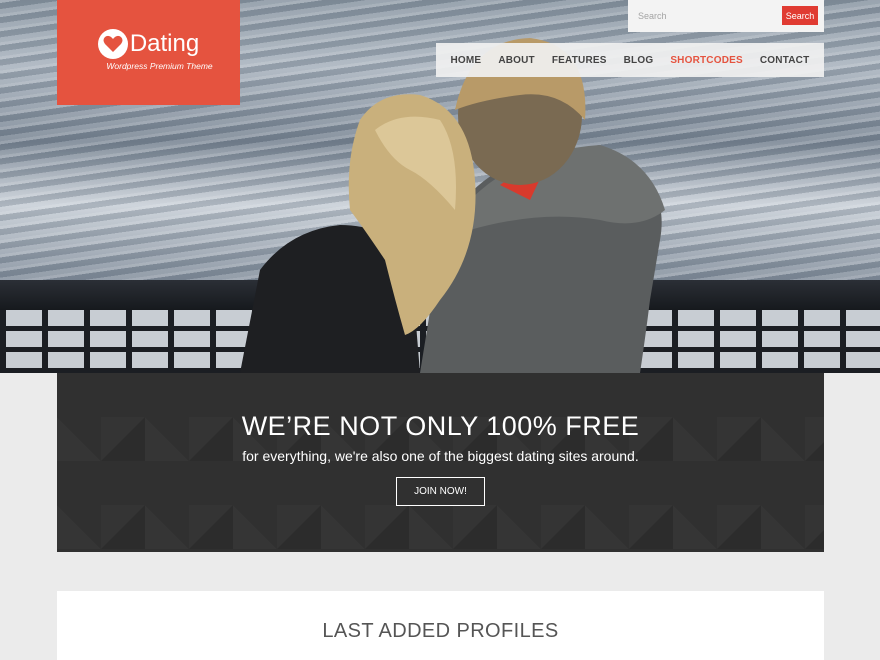 The image size is (880, 660). I want to click on nav-item-shortcodes: SHORTCODES, so click(706, 60).